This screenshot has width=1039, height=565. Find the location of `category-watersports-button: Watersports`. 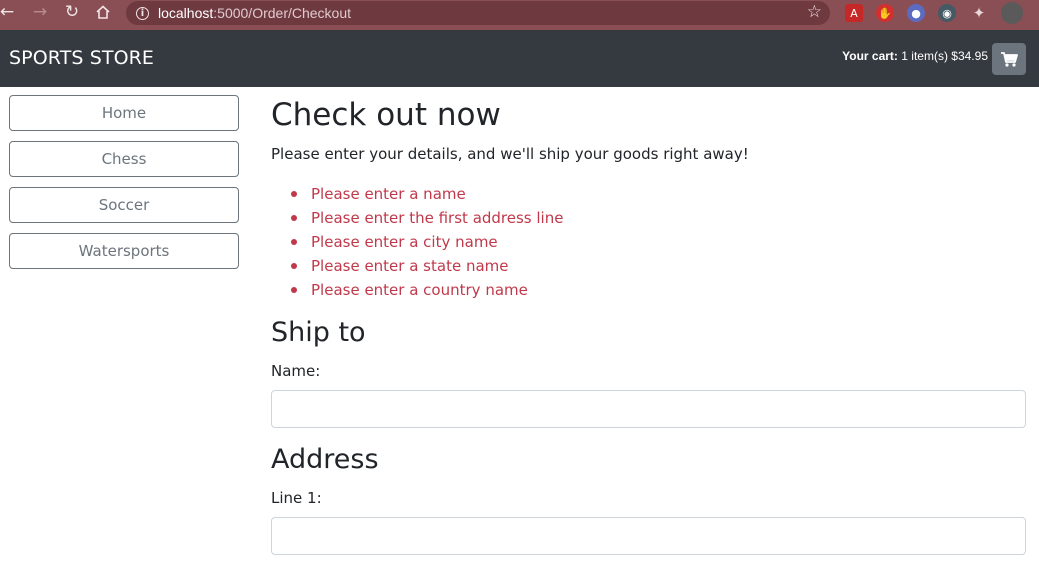

category-watersports-button: Watersports is located at coordinates (124, 251).